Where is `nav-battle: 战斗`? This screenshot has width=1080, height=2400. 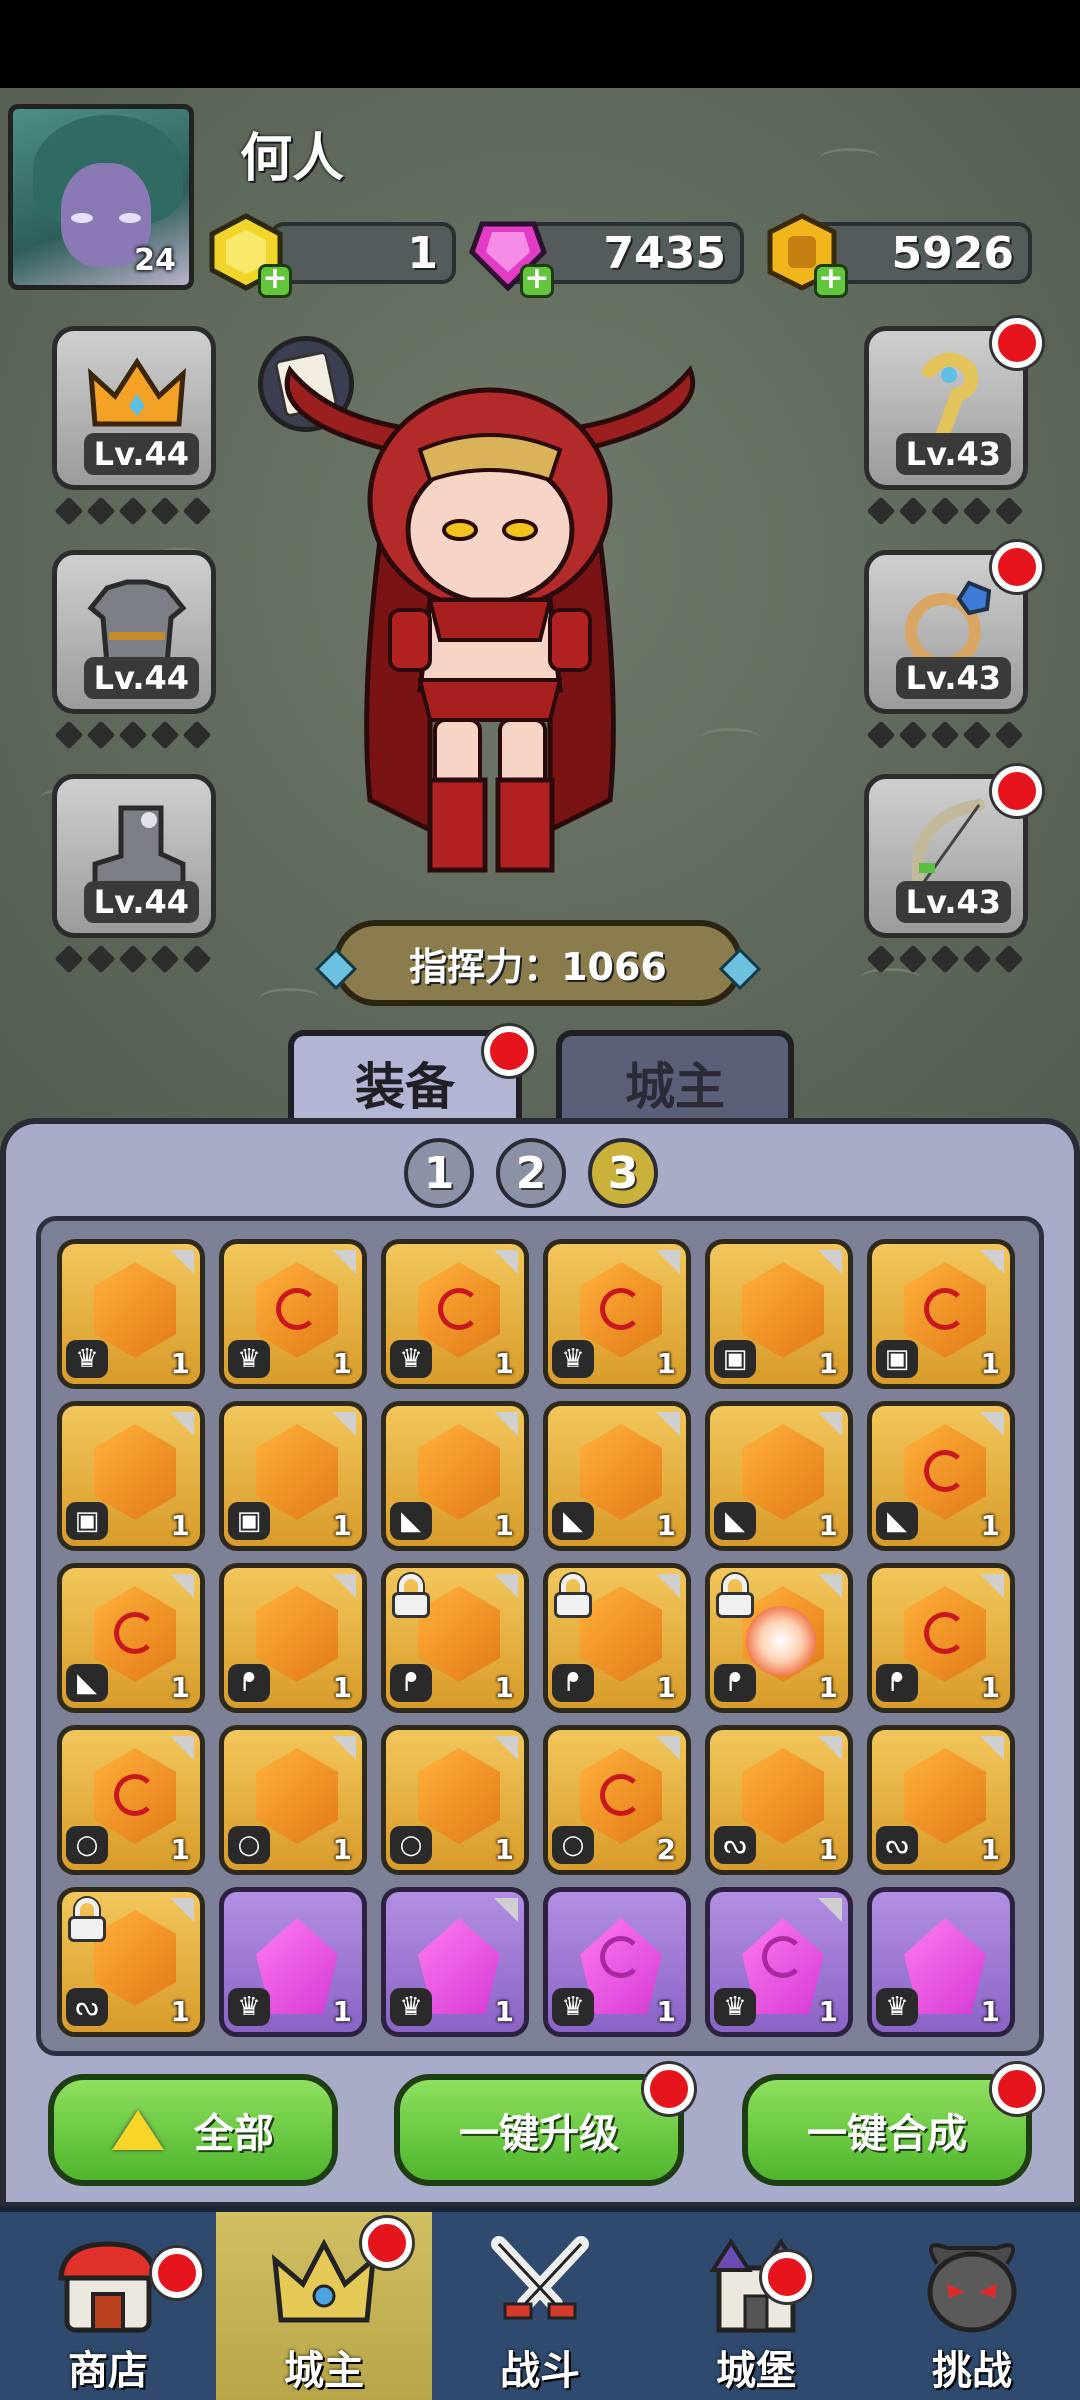
nav-battle: 战斗 is located at coordinates (540, 2306).